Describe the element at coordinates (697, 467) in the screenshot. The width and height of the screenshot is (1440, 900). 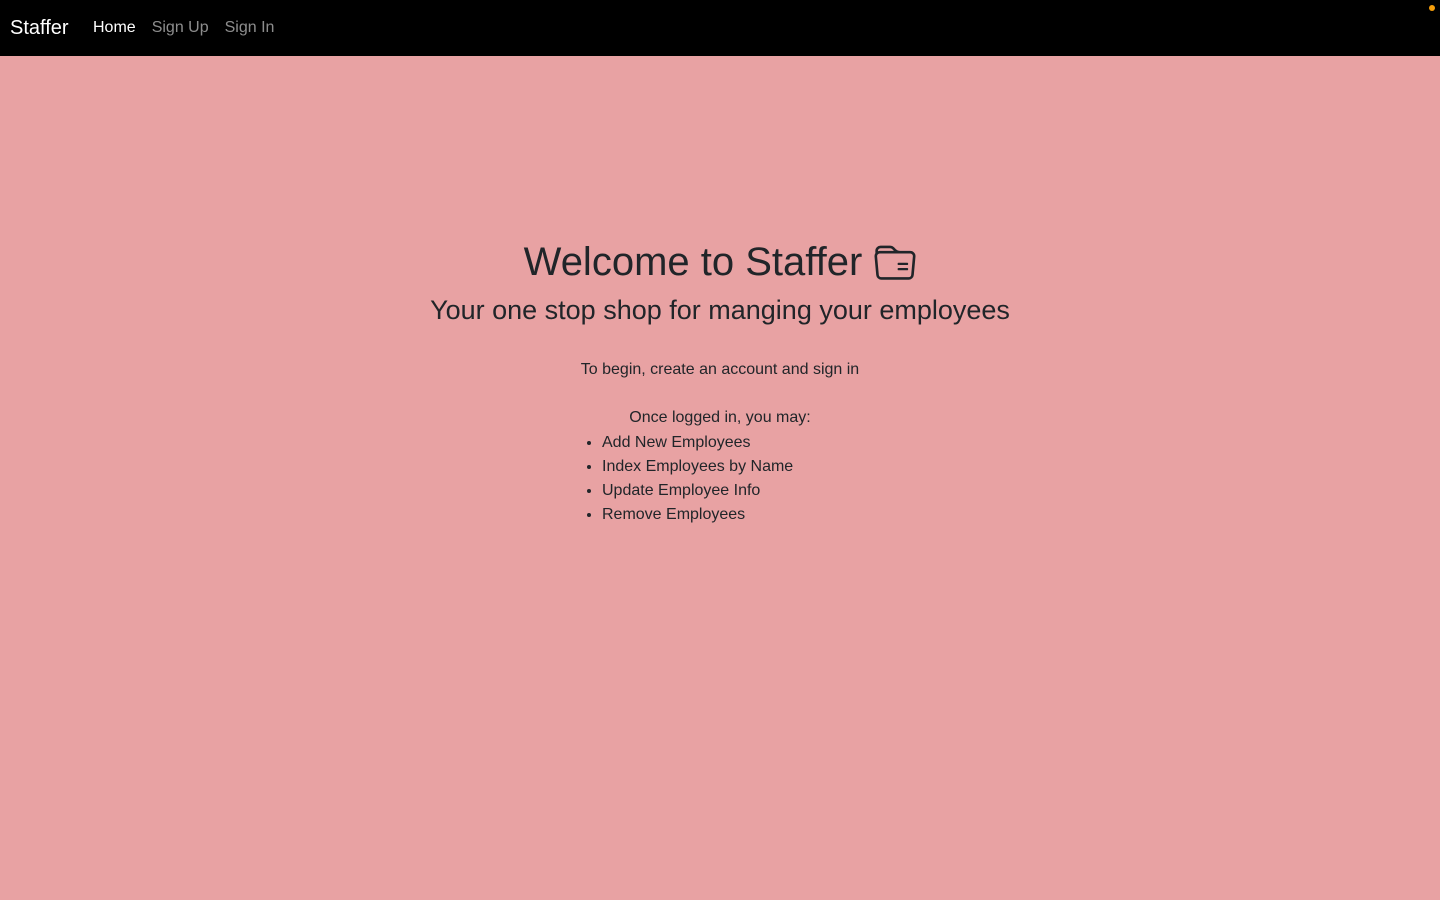
I see `list-item: Index Employees by Name` at that location.